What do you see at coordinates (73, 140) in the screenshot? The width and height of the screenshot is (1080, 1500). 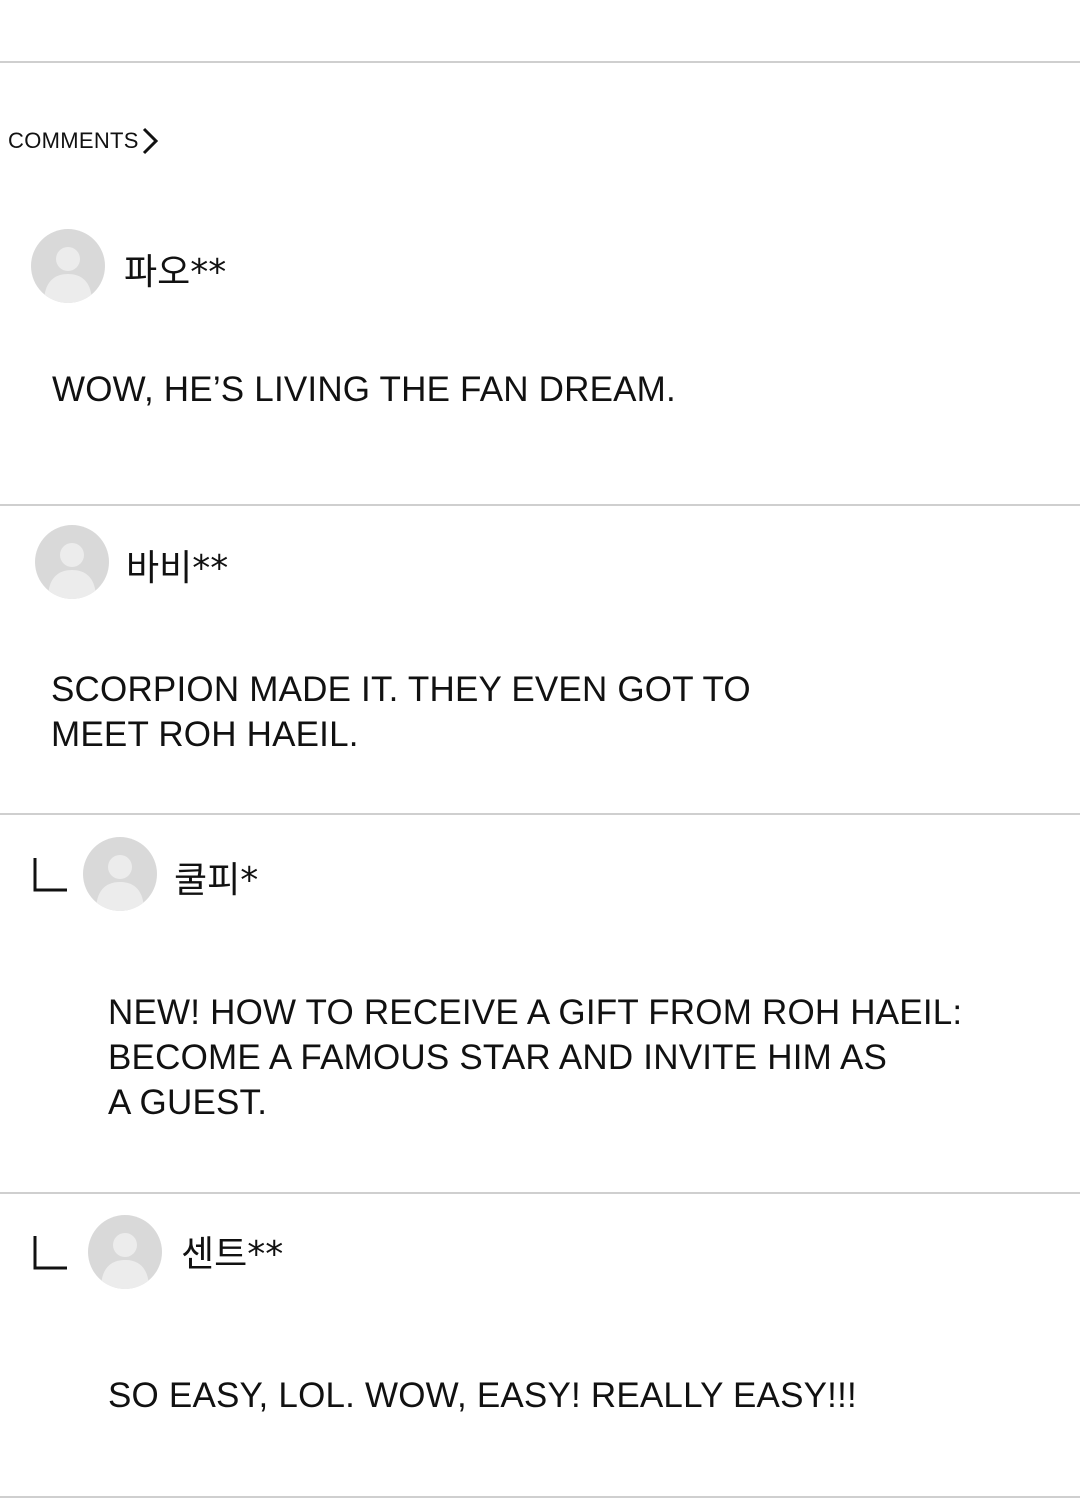 I see `comments-header-label: COMMENTS` at bounding box center [73, 140].